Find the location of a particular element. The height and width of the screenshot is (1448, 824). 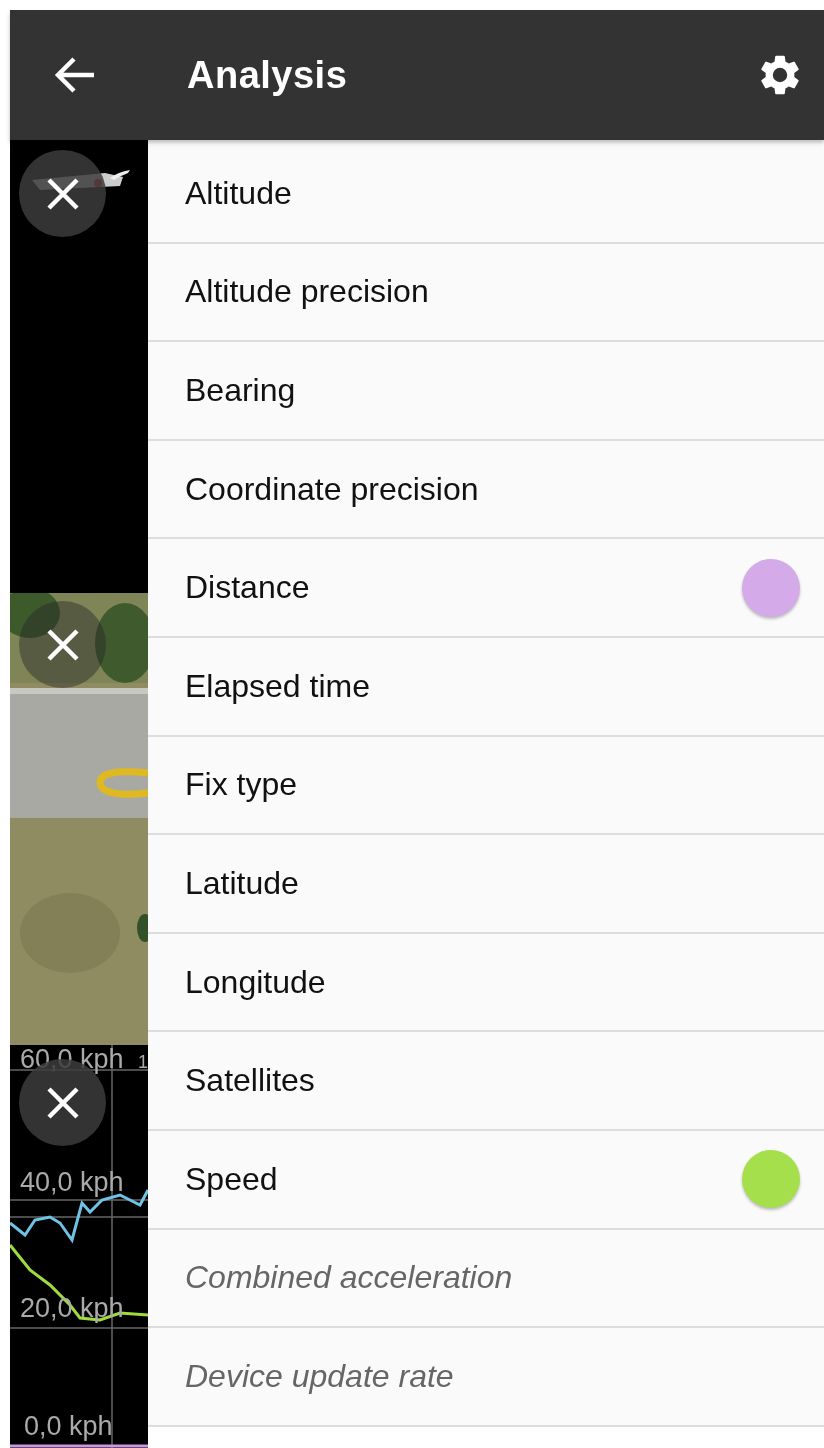

axis-label: 60,0 kph is located at coordinates (72, 1059).